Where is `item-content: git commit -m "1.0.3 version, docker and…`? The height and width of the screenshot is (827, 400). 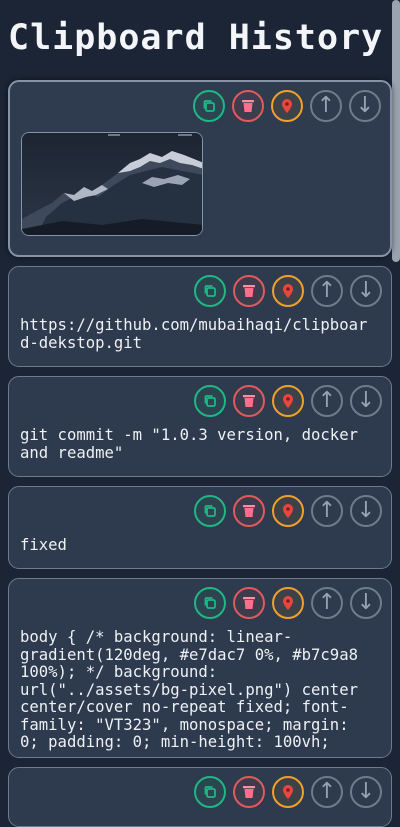 item-content: git commit -m "1.0.3 version, docker and… is located at coordinates (189, 444).